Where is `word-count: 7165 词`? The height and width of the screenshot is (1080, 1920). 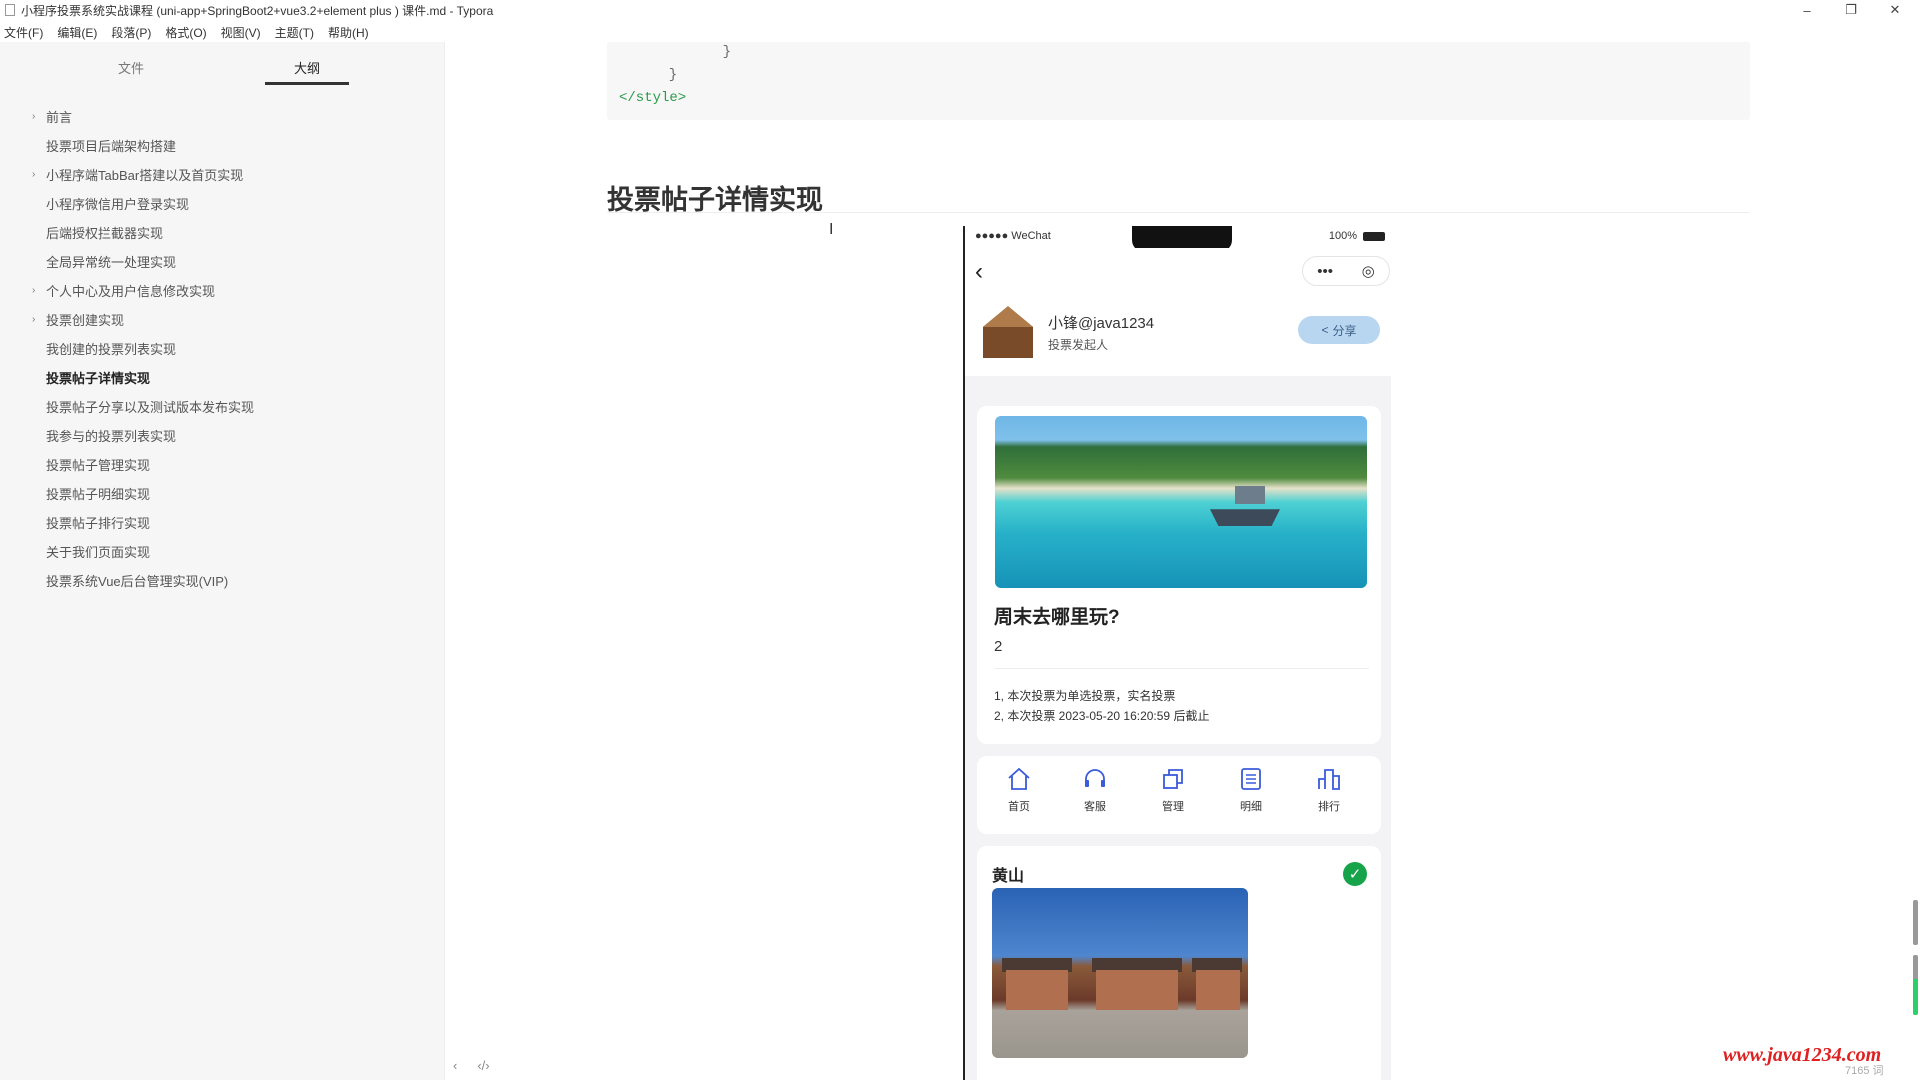 word-count: 7165 词 is located at coordinates (1864, 1070).